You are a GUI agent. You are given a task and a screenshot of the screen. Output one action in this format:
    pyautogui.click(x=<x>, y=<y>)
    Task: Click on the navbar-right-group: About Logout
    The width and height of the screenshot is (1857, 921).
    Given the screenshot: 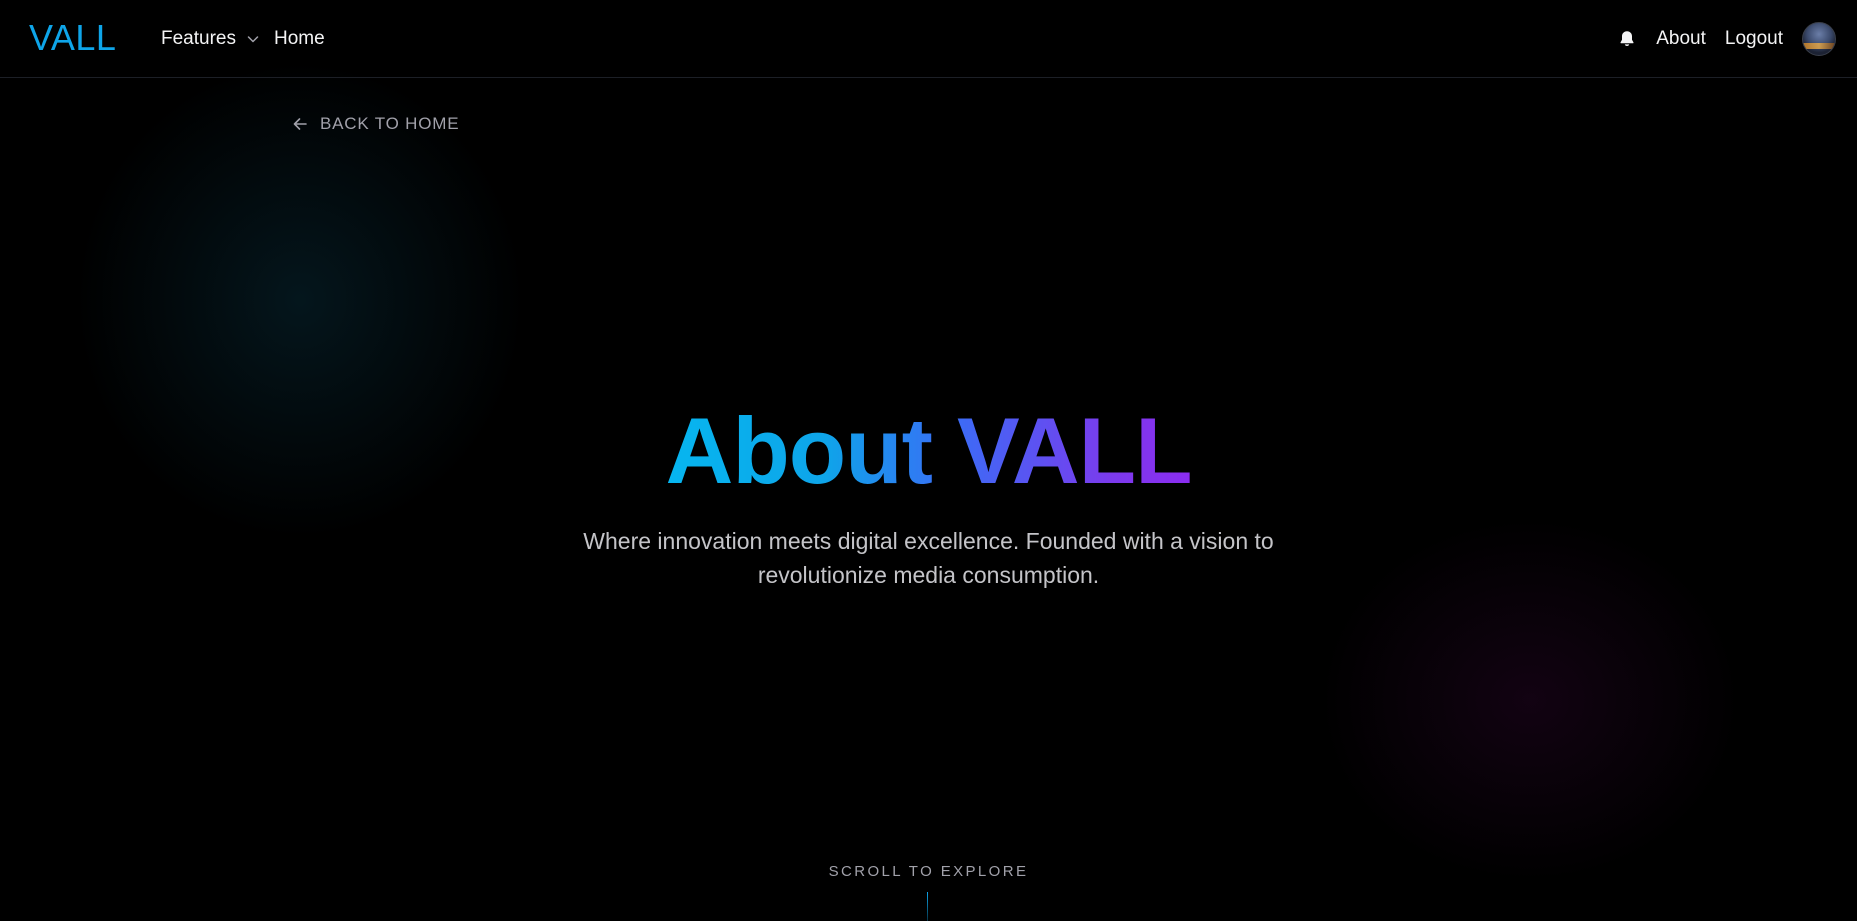 What is the action you would take?
    pyautogui.click(x=1726, y=39)
    